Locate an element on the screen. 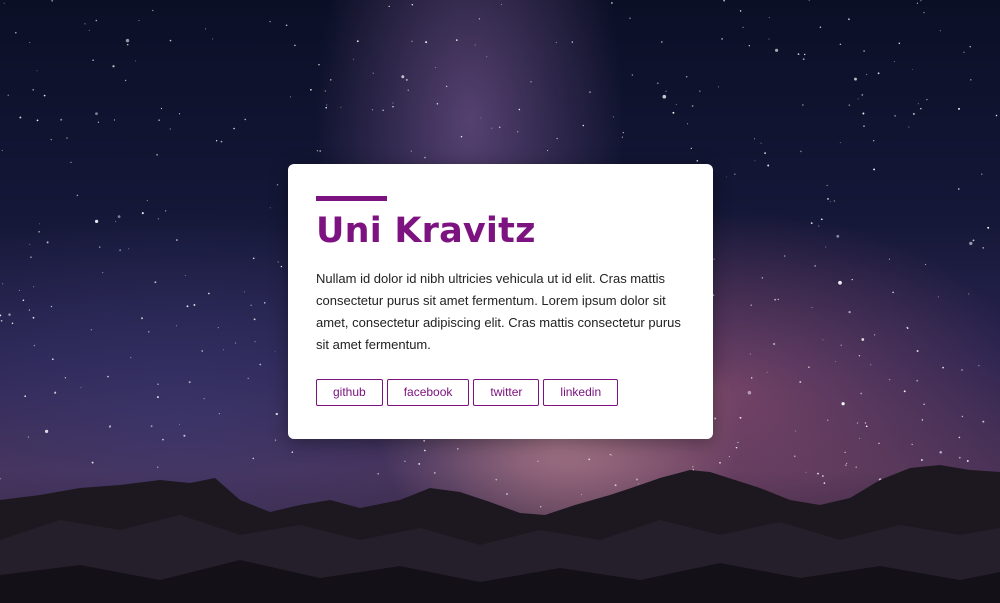 This screenshot has width=1000, height=603. twitter-link: twitter is located at coordinates (506, 392).